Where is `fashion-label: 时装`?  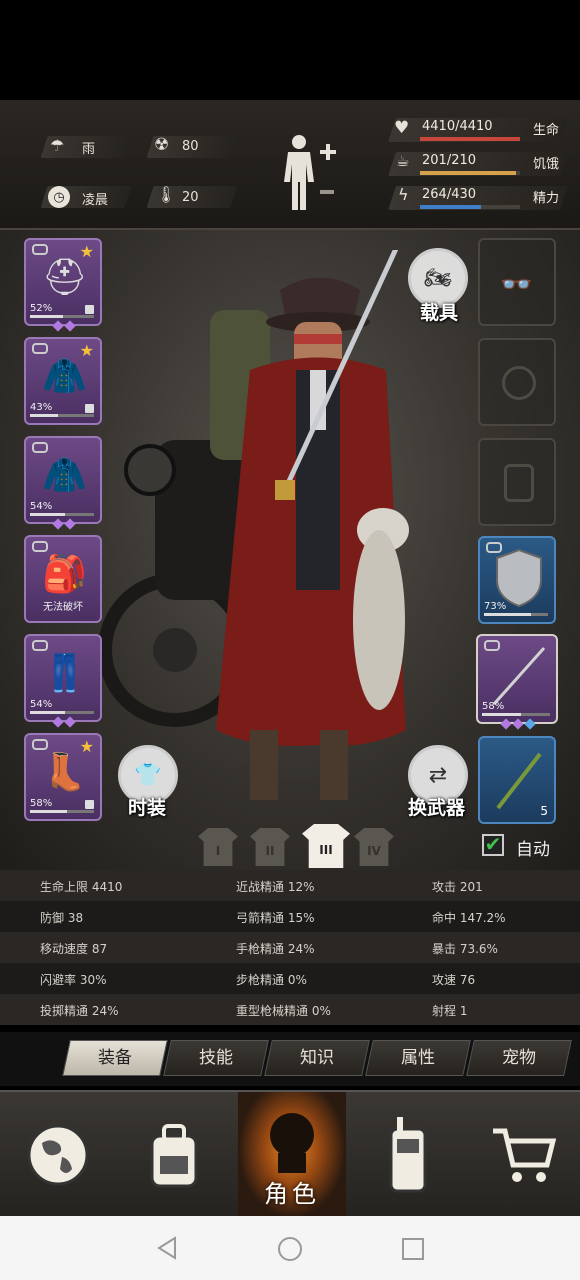 fashion-label: 时装 is located at coordinates (147, 808).